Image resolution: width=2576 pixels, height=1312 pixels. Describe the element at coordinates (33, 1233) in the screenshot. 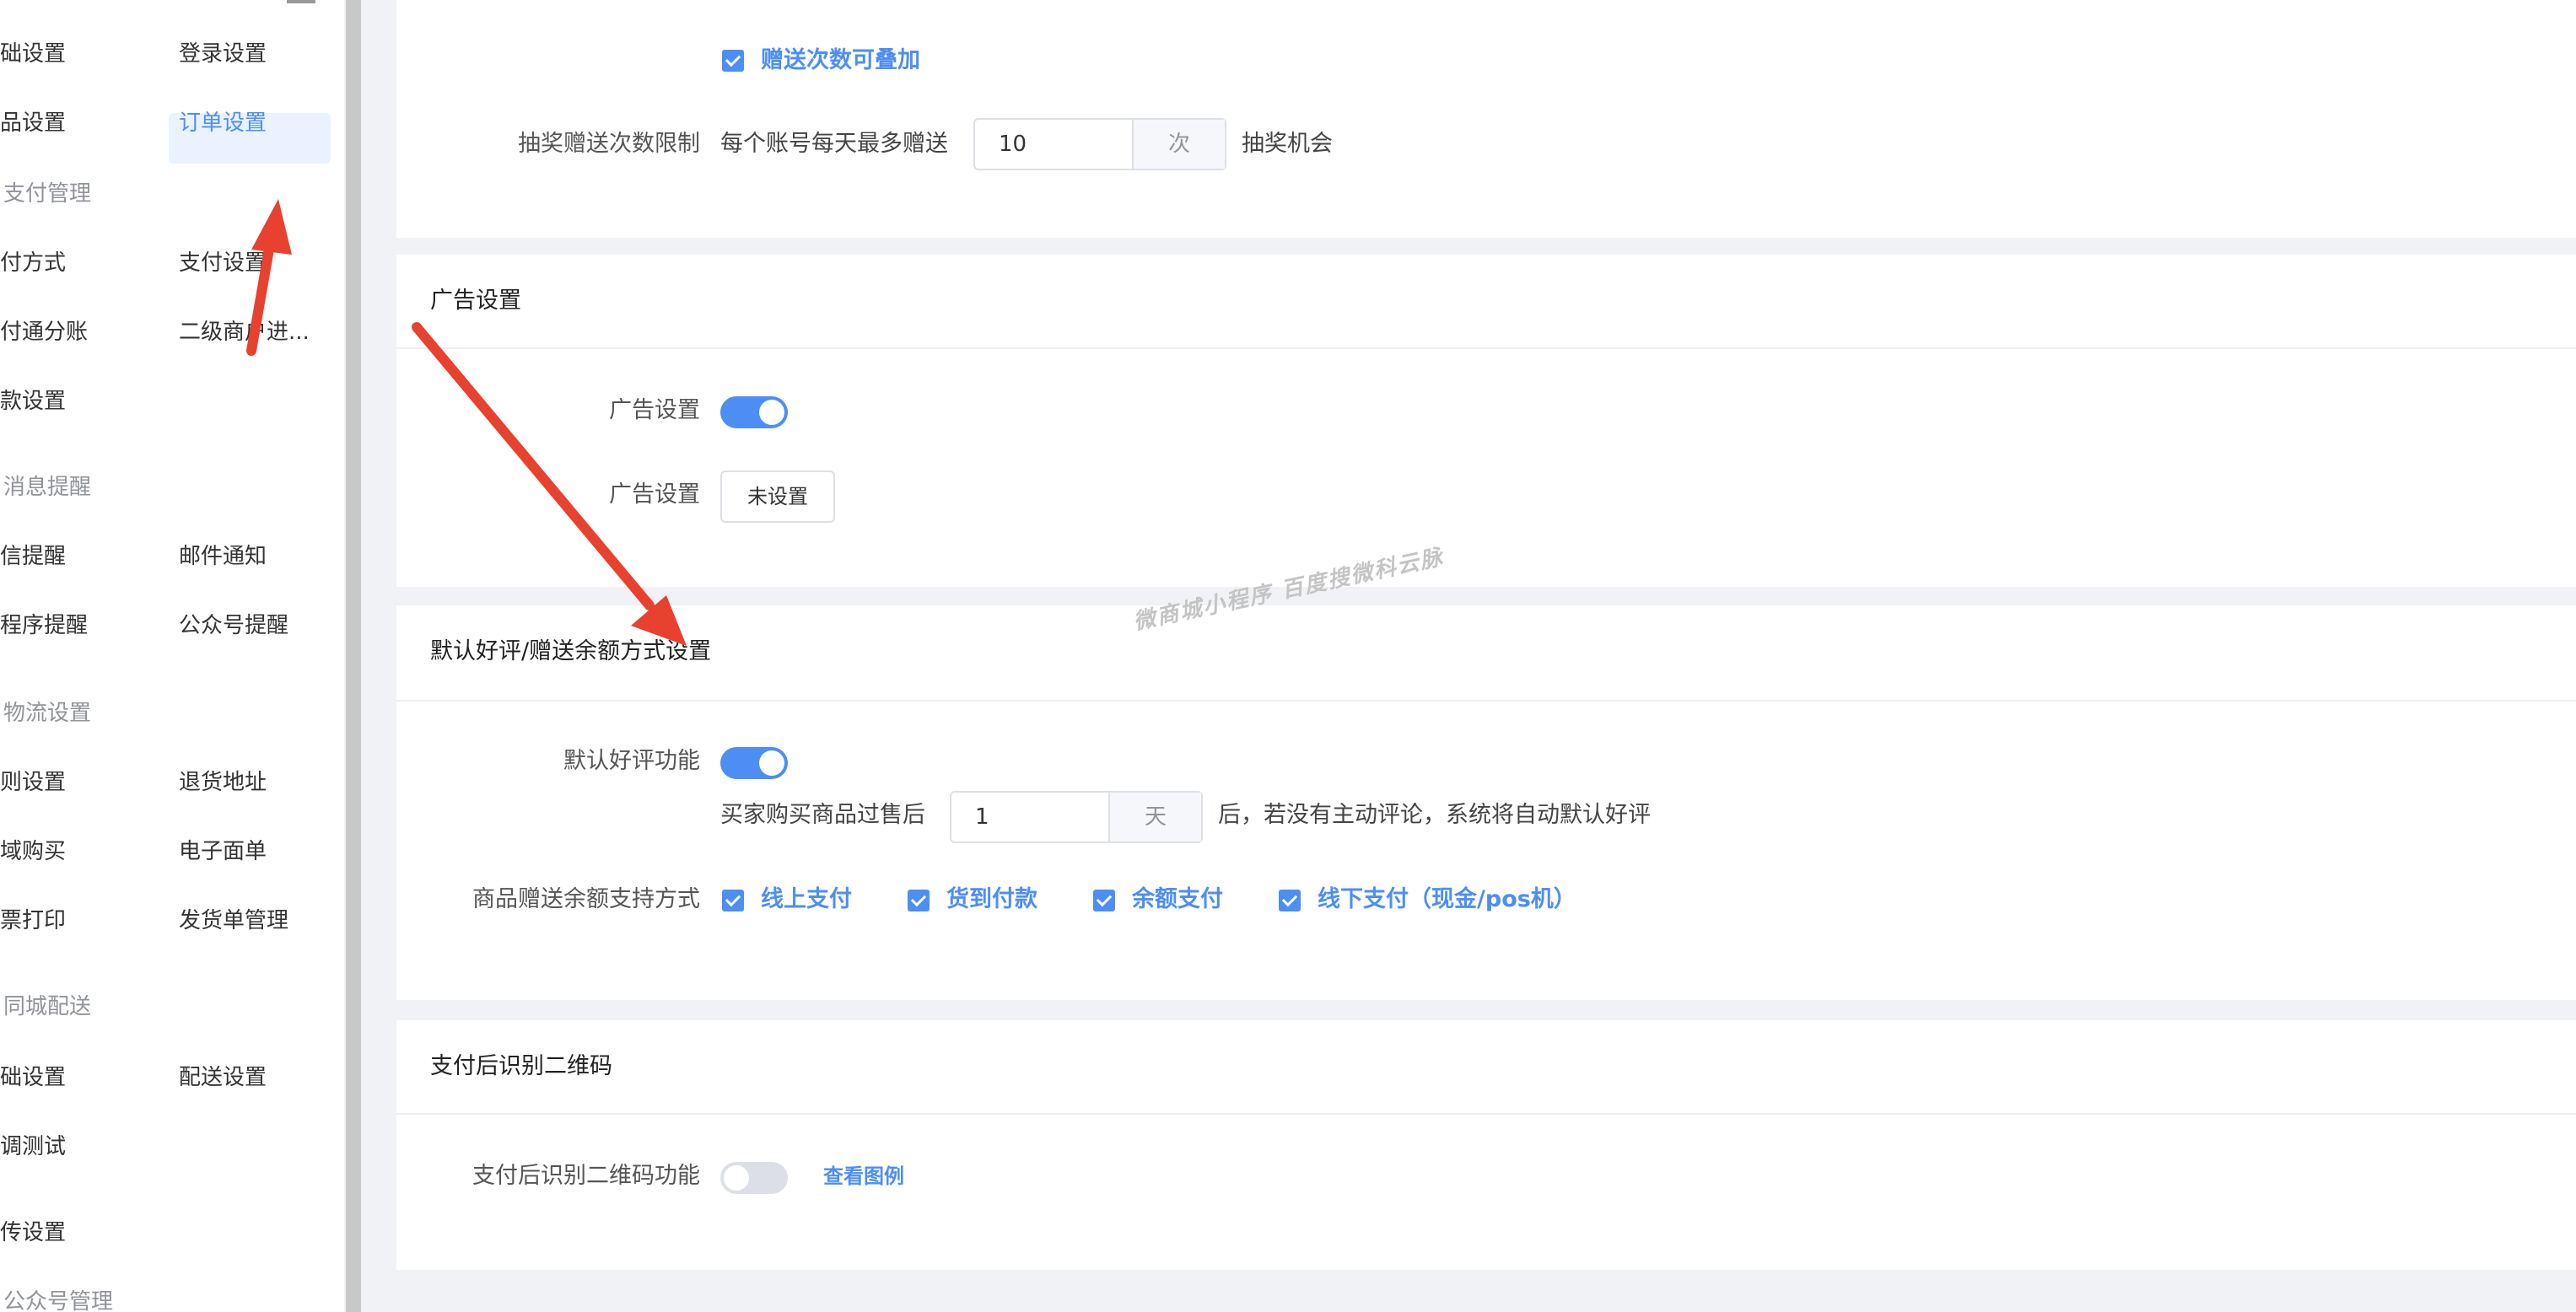

I see `sidebar-item: 上传设置` at that location.